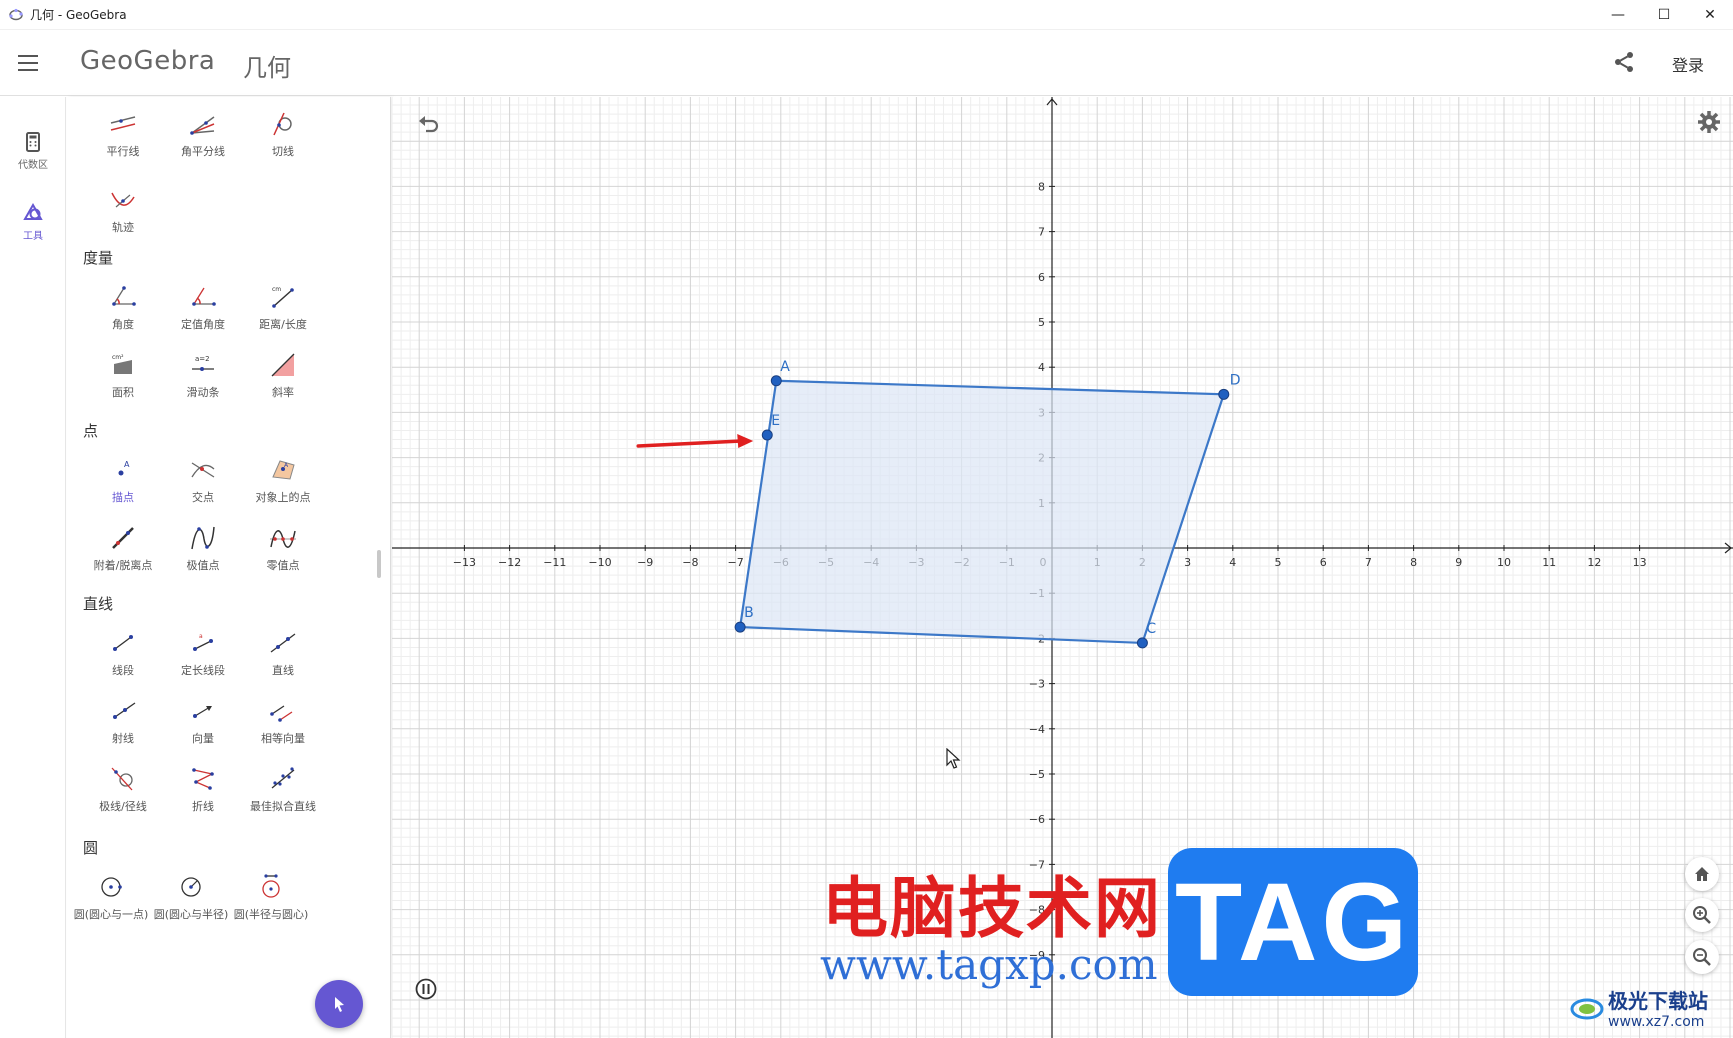 This screenshot has width=1733, height=1038. What do you see at coordinates (203, 663) in the screenshot?
I see `tool-fixed-segment: a 定长线段` at bounding box center [203, 663].